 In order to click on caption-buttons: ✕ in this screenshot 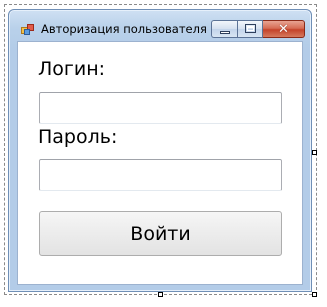, I will do `click(258, 29)`.